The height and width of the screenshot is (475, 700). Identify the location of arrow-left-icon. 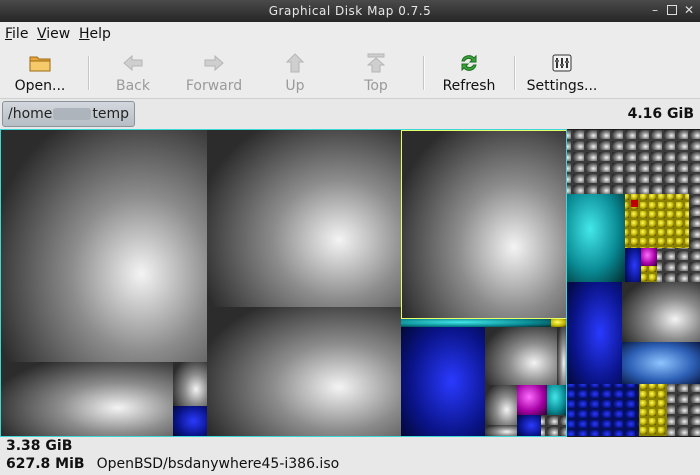
(133, 63).